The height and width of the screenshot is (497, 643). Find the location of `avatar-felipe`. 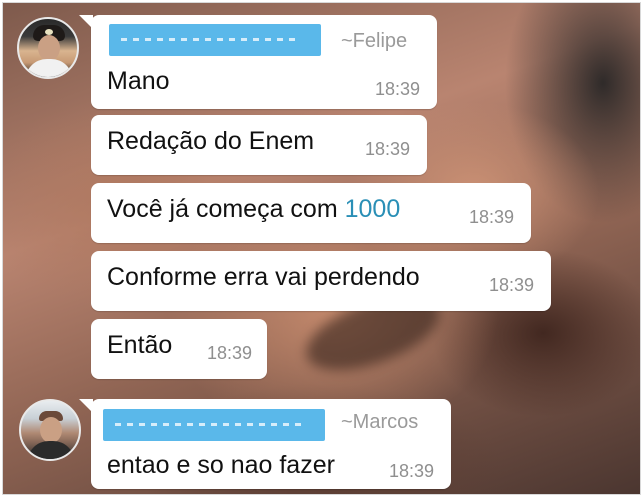

avatar-felipe is located at coordinates (48, 48).